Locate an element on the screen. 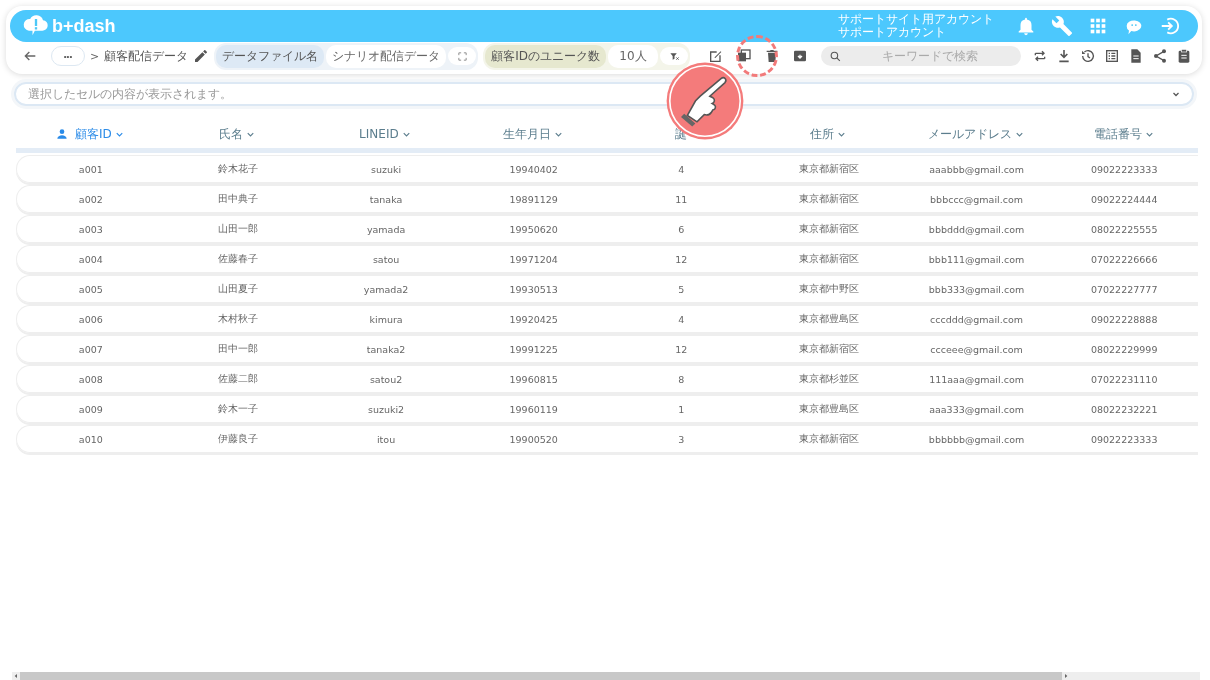 This screenshot has height=680, width=1210. table-cell-text: 08022225555 is located at coordinates (1124, 229).